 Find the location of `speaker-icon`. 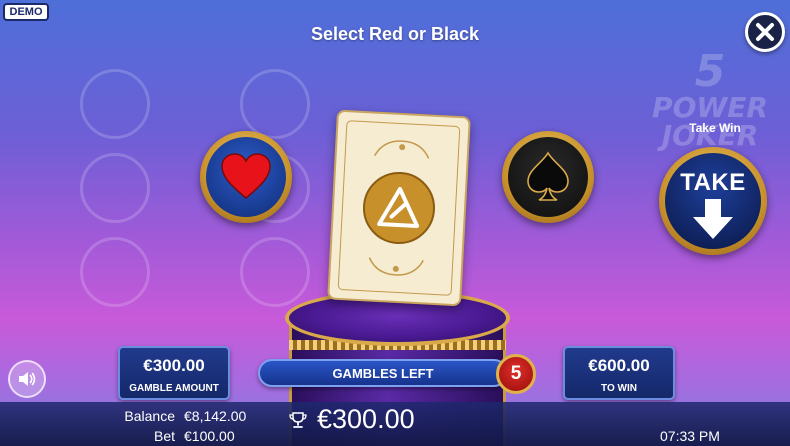

speaker-icon is located at coordinates (27, 379).